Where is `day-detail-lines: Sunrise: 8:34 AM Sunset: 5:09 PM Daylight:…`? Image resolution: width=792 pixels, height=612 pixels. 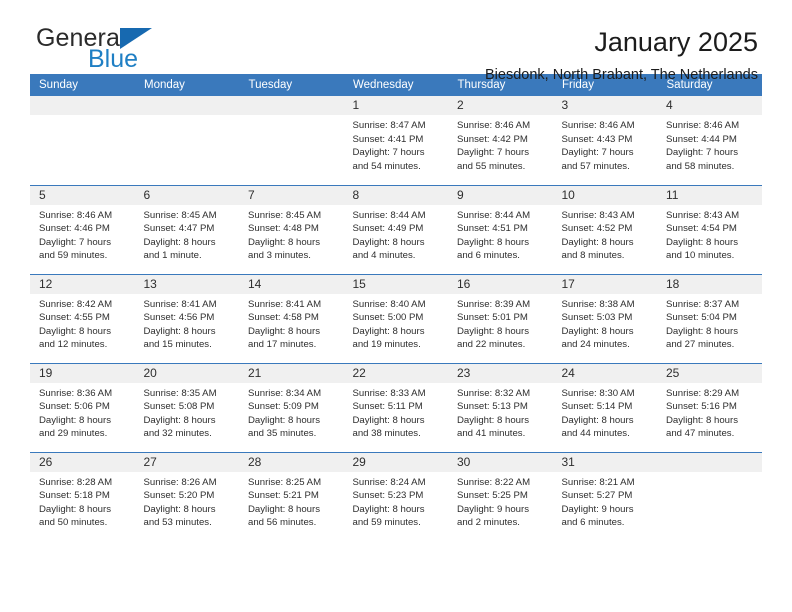 day-detail-lines: Sunrise: 8:34 AM Sunset: 5:09 PM Daylight:… is located at coordinates (291, 412).